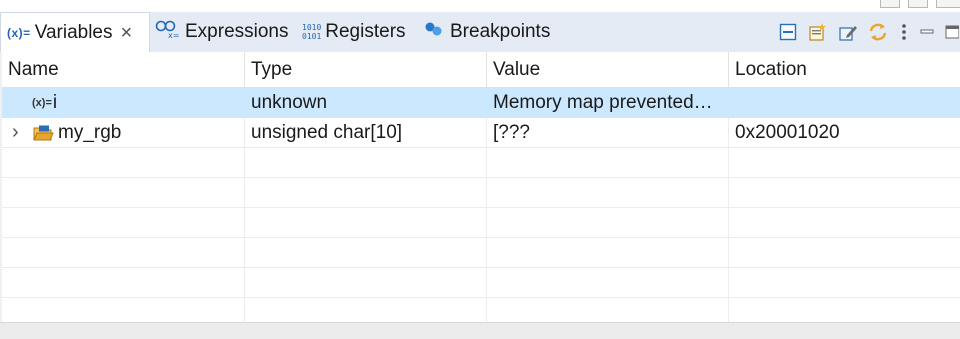 The width and height of the screenshot is (960, 339). Describe the element at coordinates (787, 132) in the screenshot. I see `location-cell: 0x20001020` at that location.